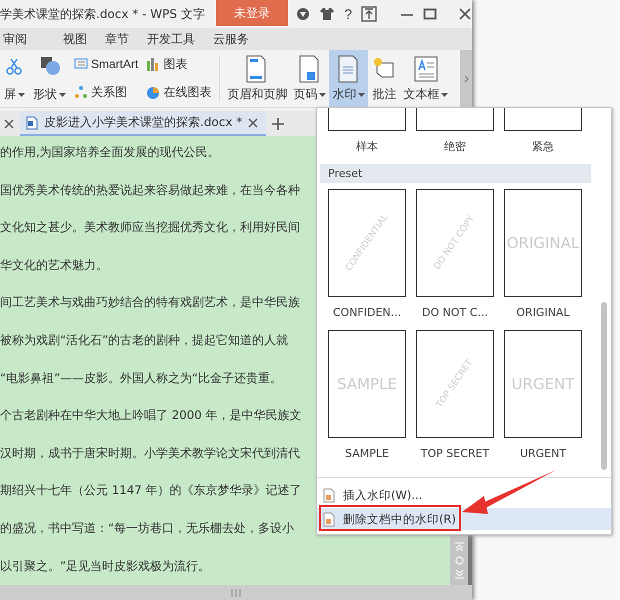  What do you see at coordinates (384, 68) in the screenshot?
I see `comment-icon` at bounding box center [384, 68].